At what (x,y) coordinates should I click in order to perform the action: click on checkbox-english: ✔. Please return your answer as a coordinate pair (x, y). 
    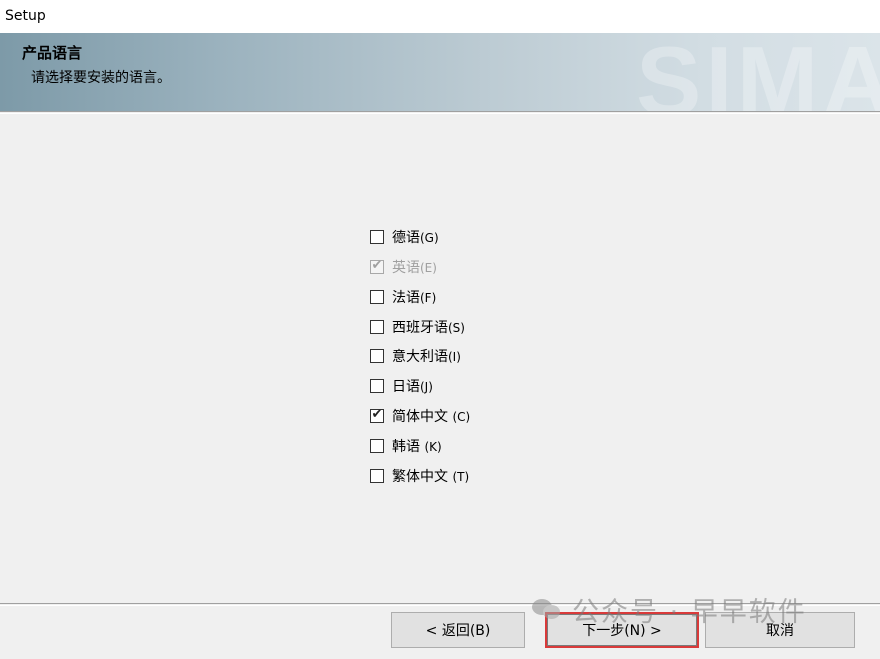
    Looking at the image, I should click on (377, 266).